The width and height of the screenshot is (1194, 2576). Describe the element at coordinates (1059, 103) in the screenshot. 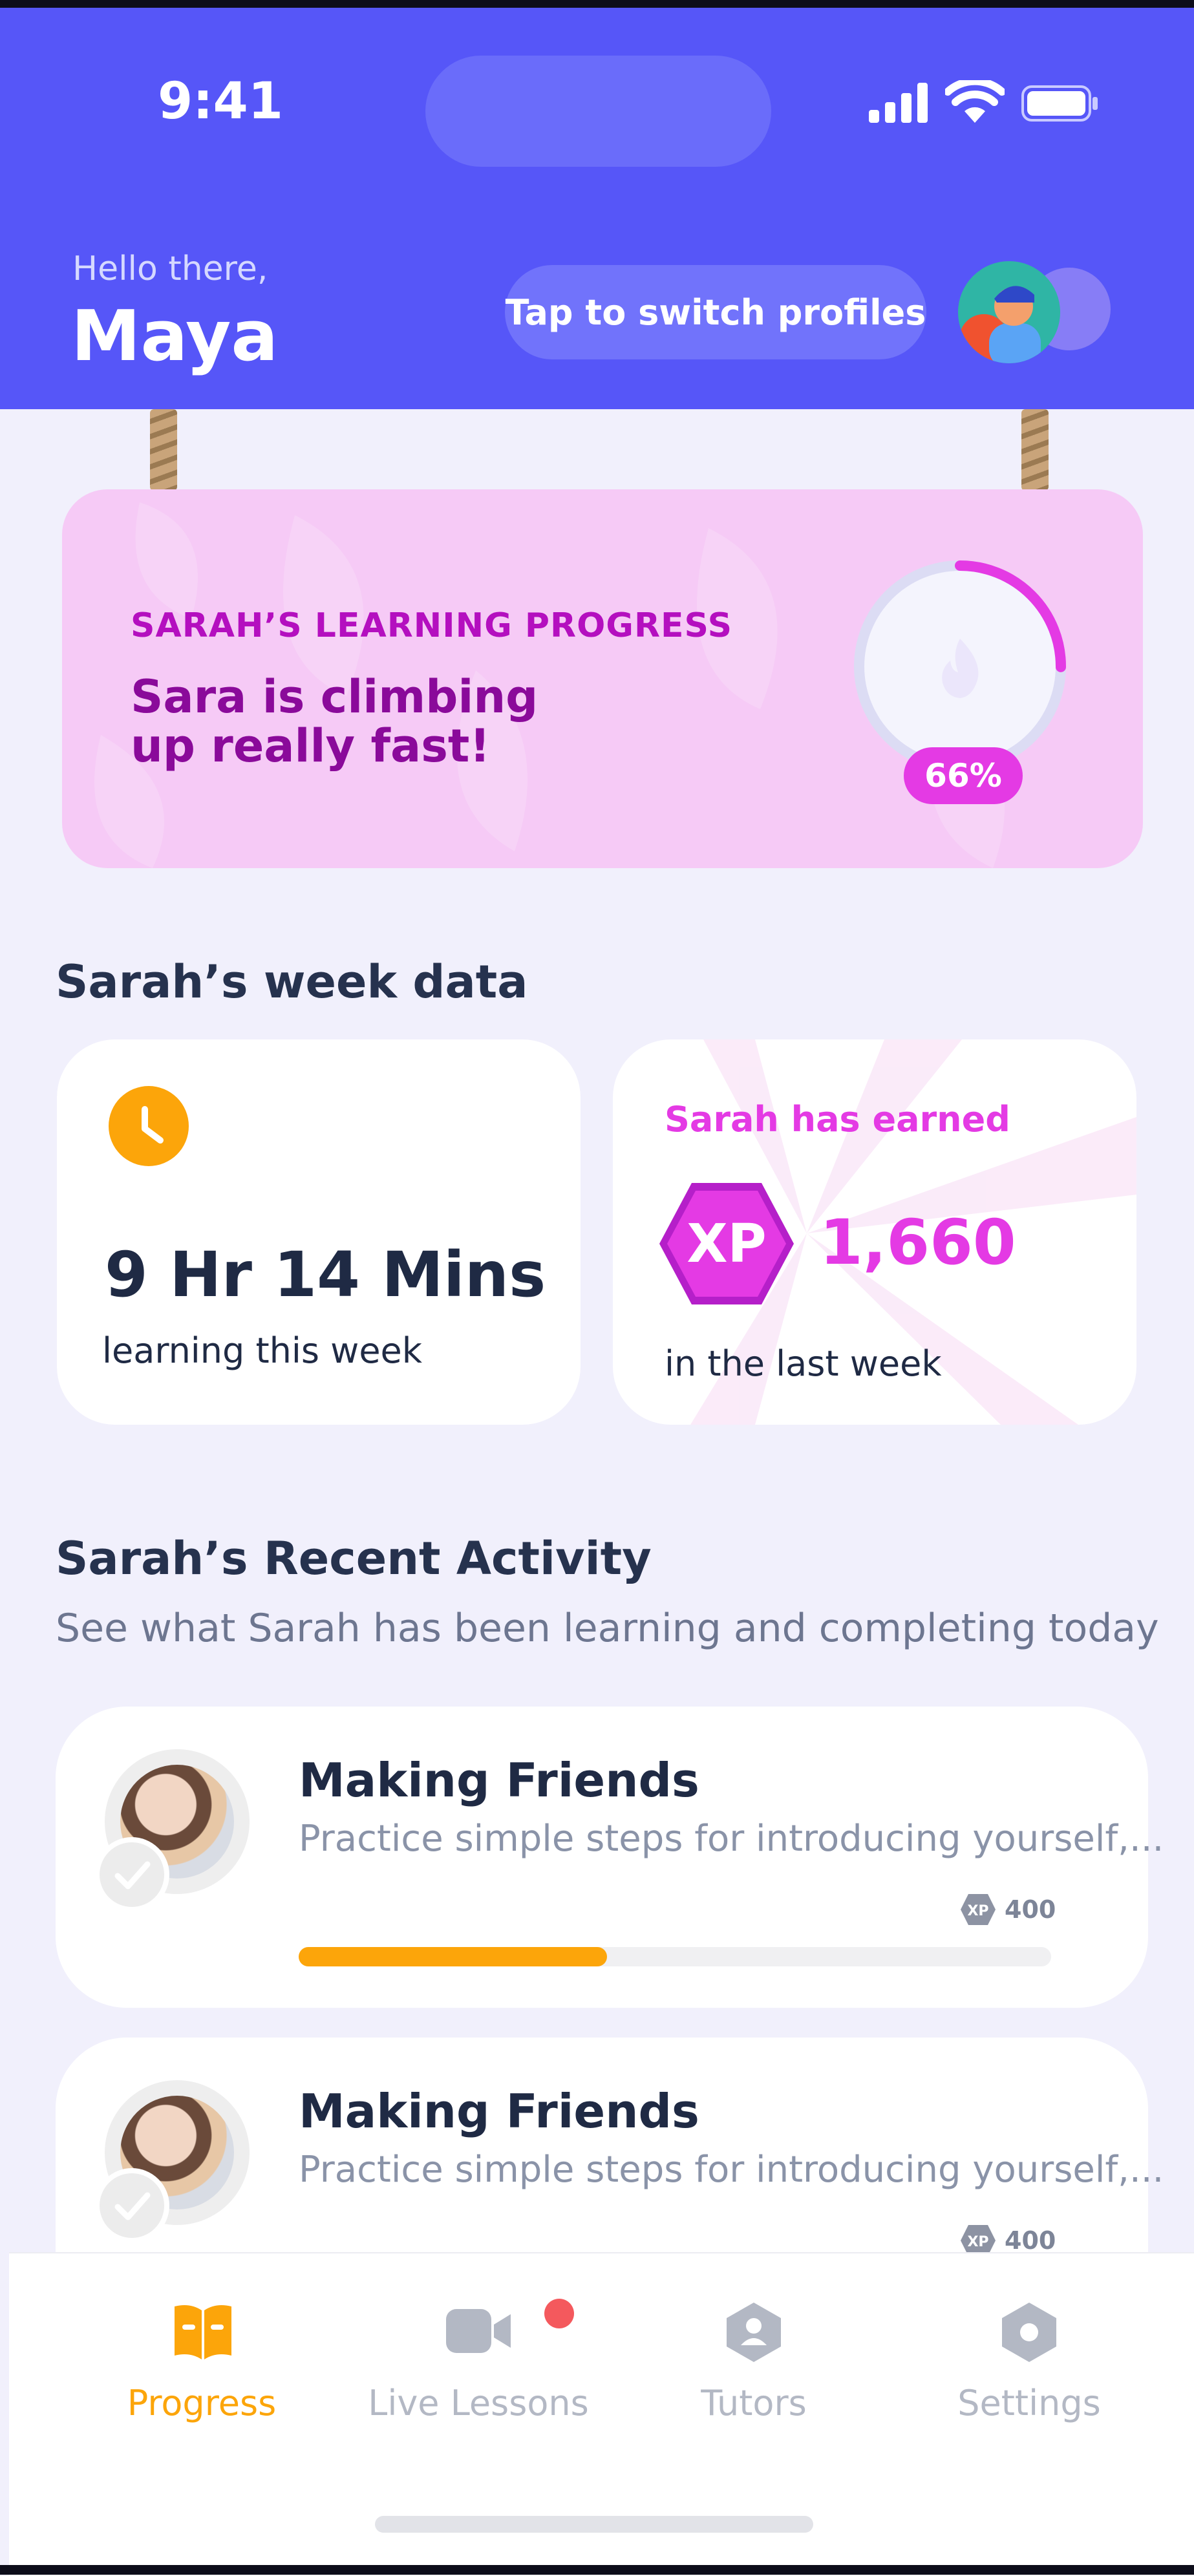

I see `battery-icon` at that location.